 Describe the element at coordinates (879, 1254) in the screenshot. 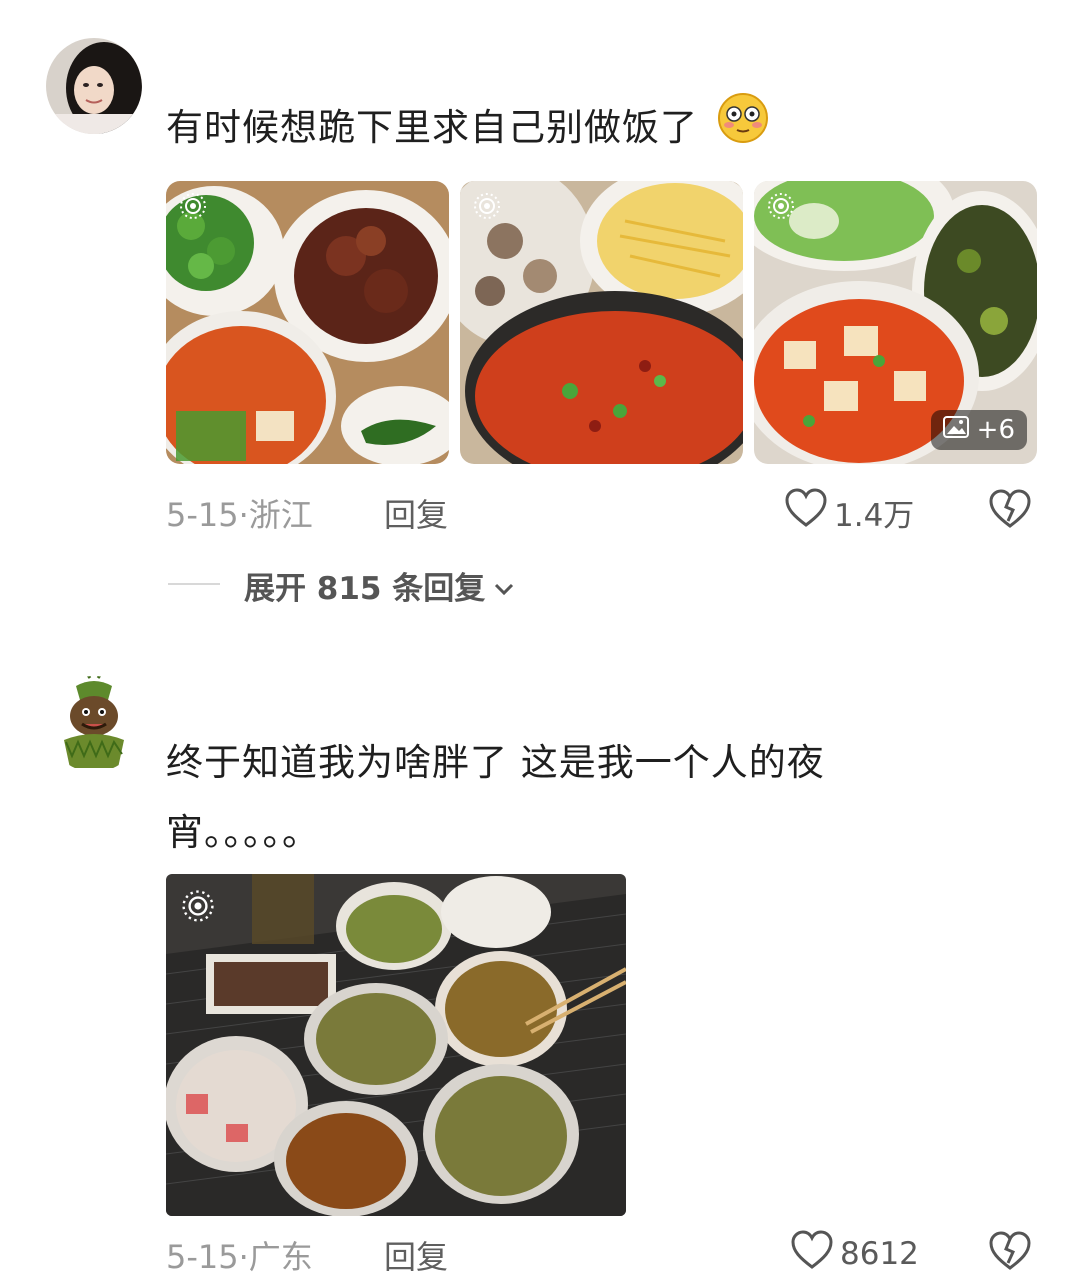

I see `like-count: 8612` at that location.